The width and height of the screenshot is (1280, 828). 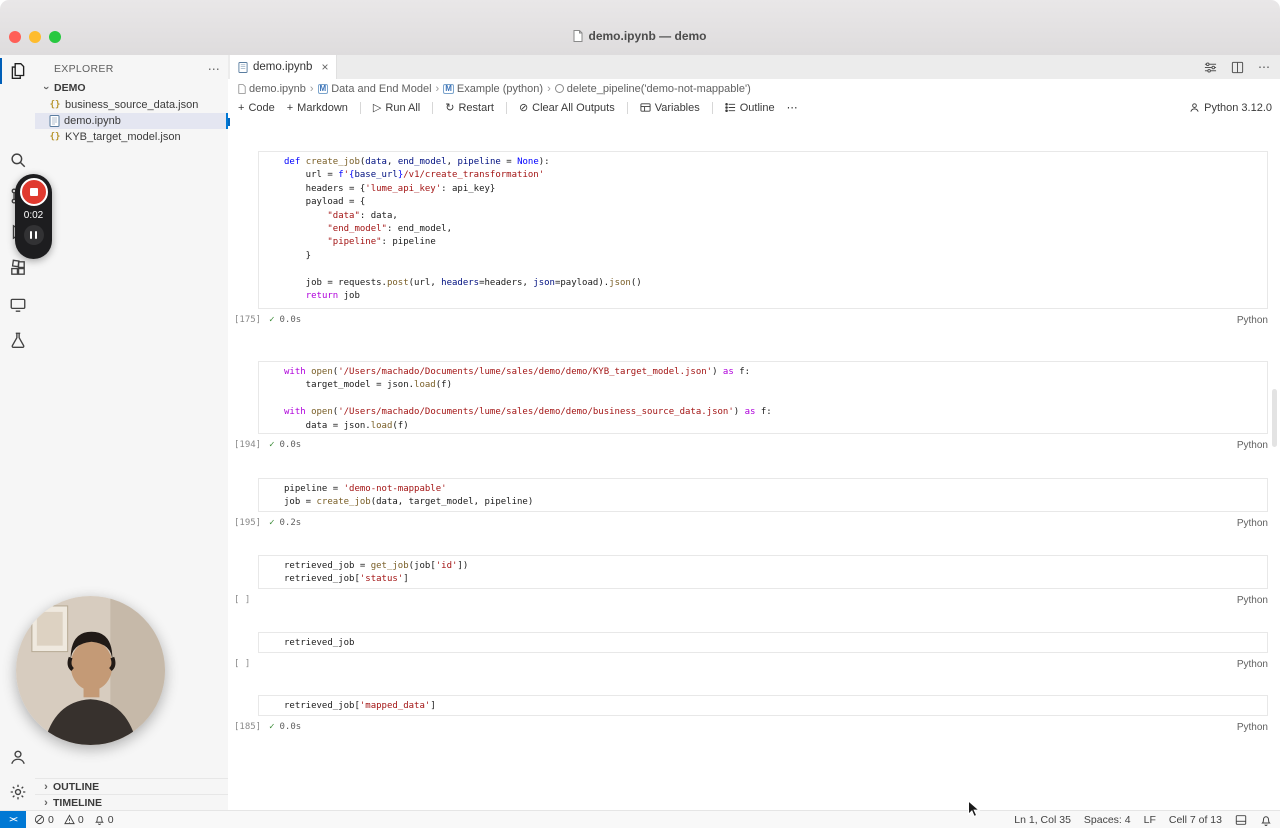 What do you see at coordinates (272, 89) in the screenshot?
I see `breadcrumb-file: demo.ipynb` at bounding box center [272, 89].